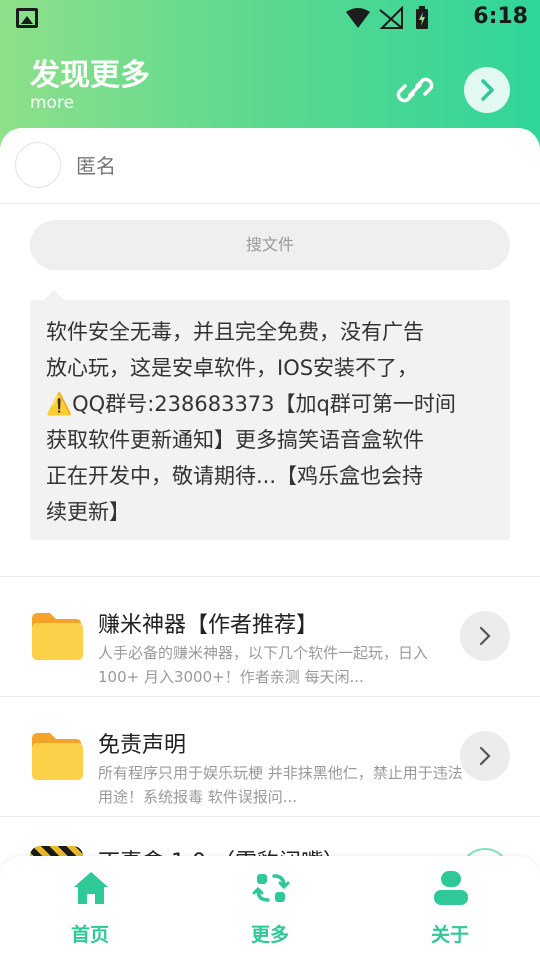 The height and width of the screenshot is (960, 540). What do you see at coordinates (449, 935) in the screenshot?
I see `tab-label: 关于` at bounding box center [449, 935].